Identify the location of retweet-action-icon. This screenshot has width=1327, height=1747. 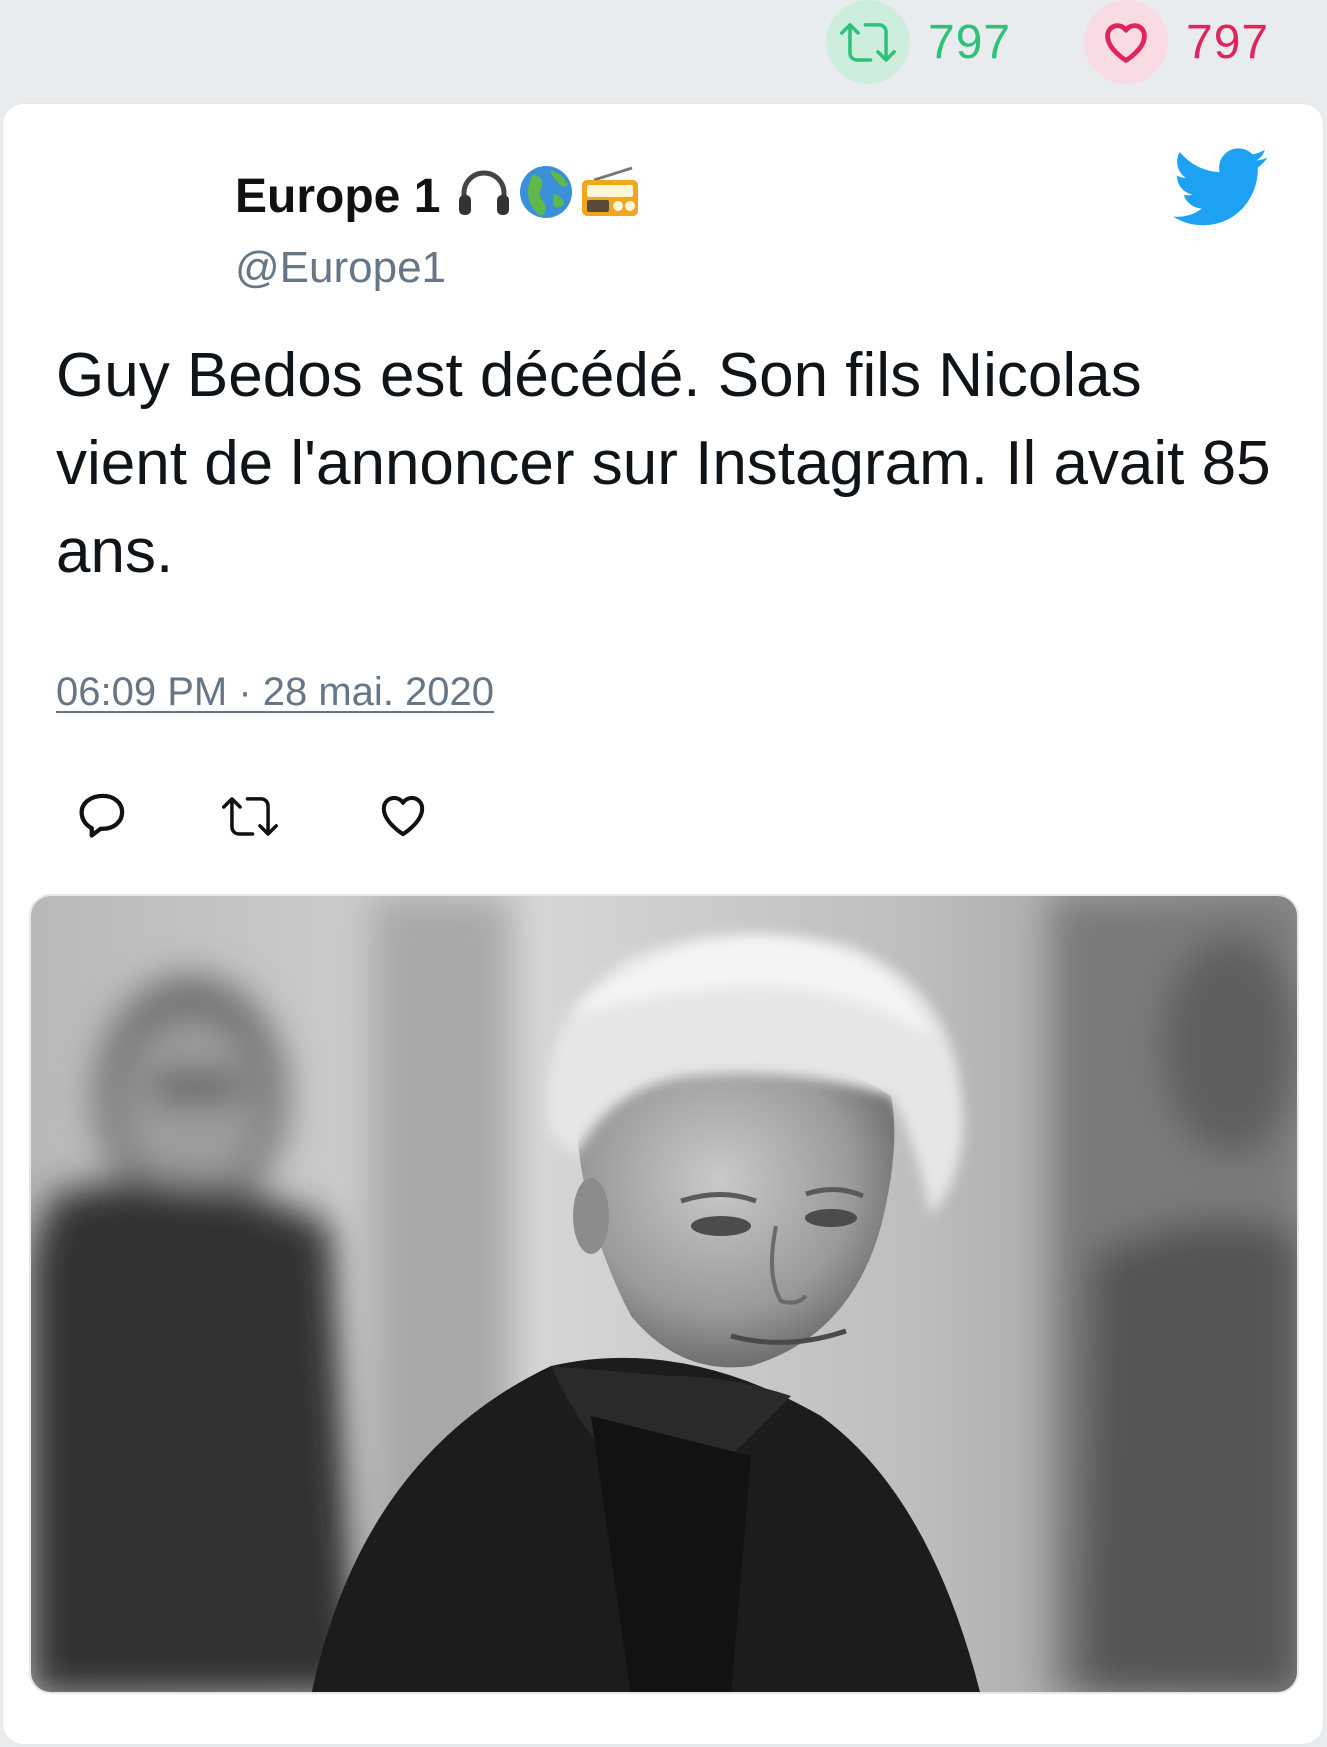
(249, 818).